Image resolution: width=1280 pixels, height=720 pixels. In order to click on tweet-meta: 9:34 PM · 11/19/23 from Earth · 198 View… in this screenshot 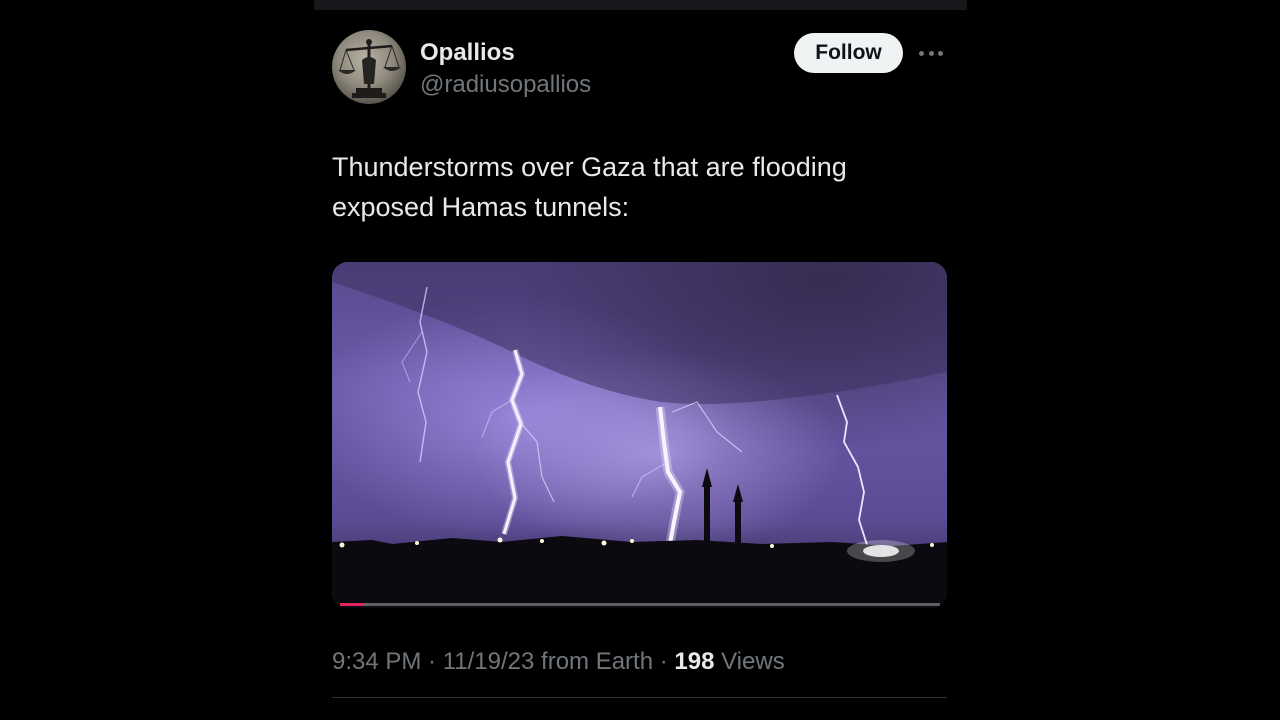, I will do `click(558, 661)`.